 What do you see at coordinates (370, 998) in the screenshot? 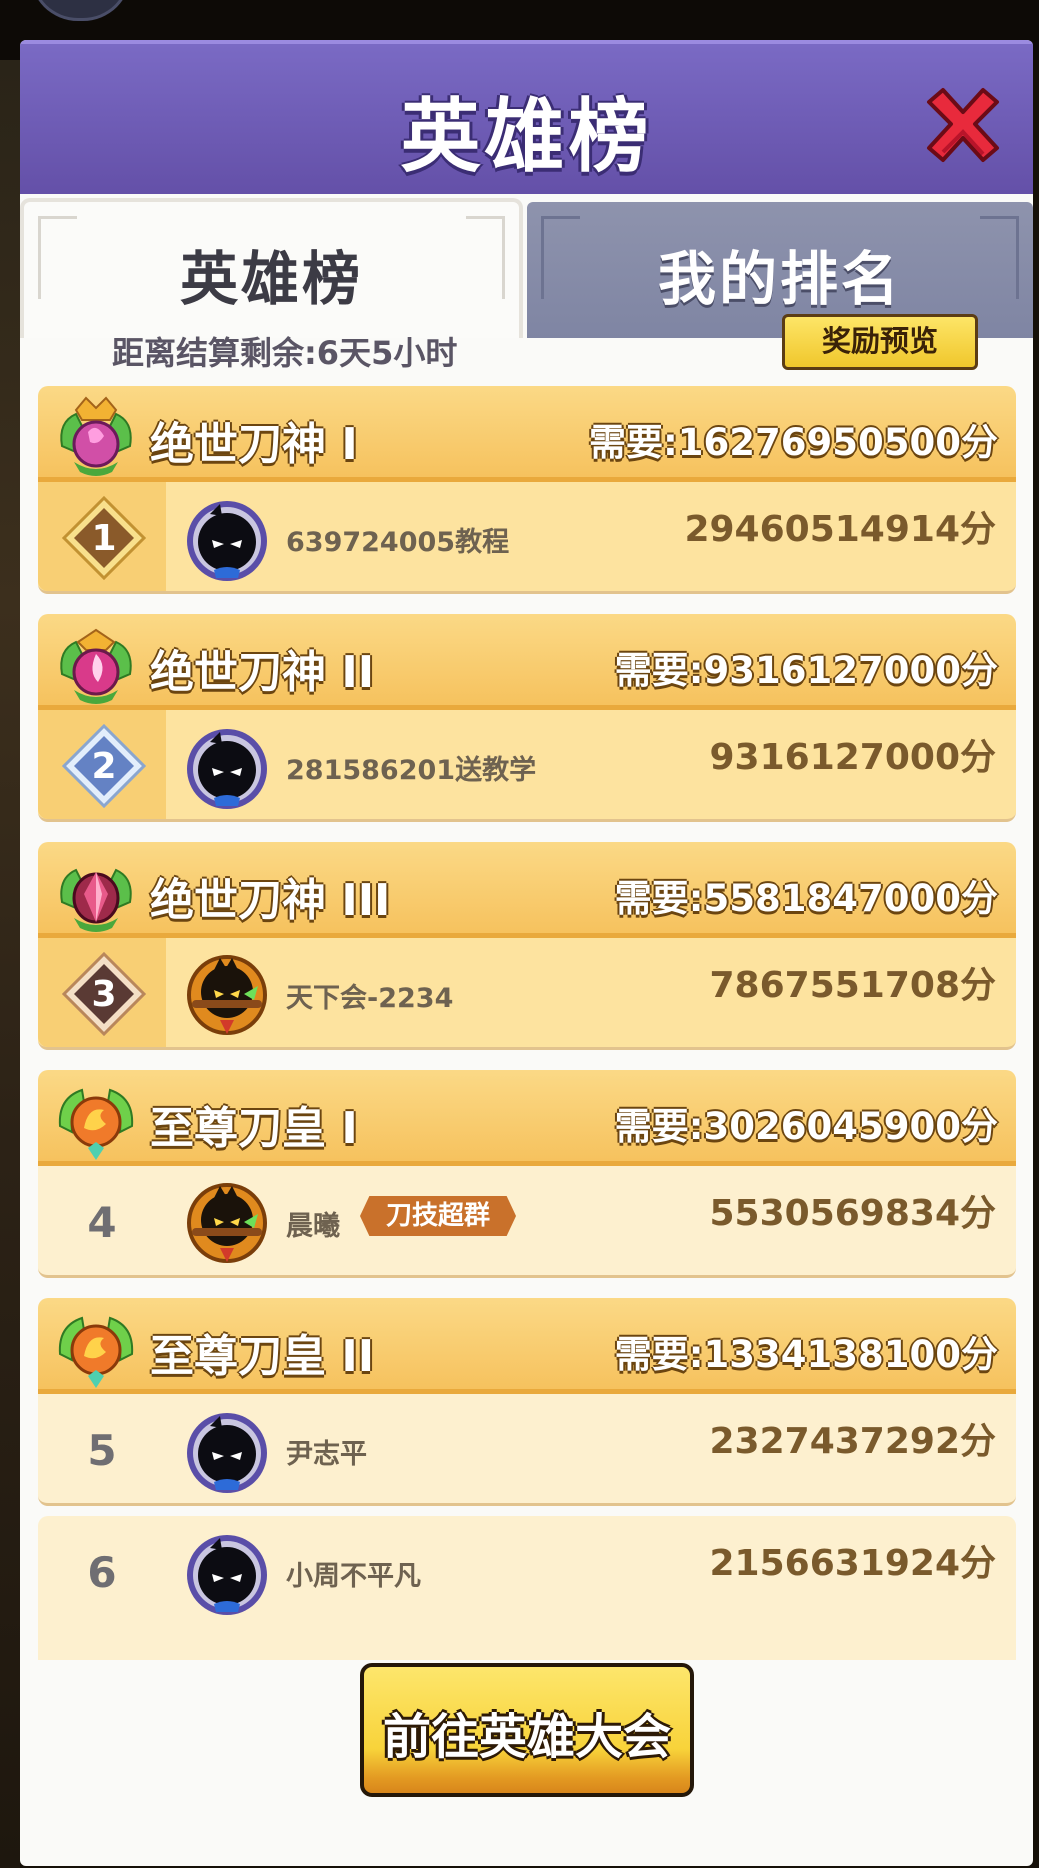
I see `player-name: 天下会-2234` at bounding box center [370, 998].